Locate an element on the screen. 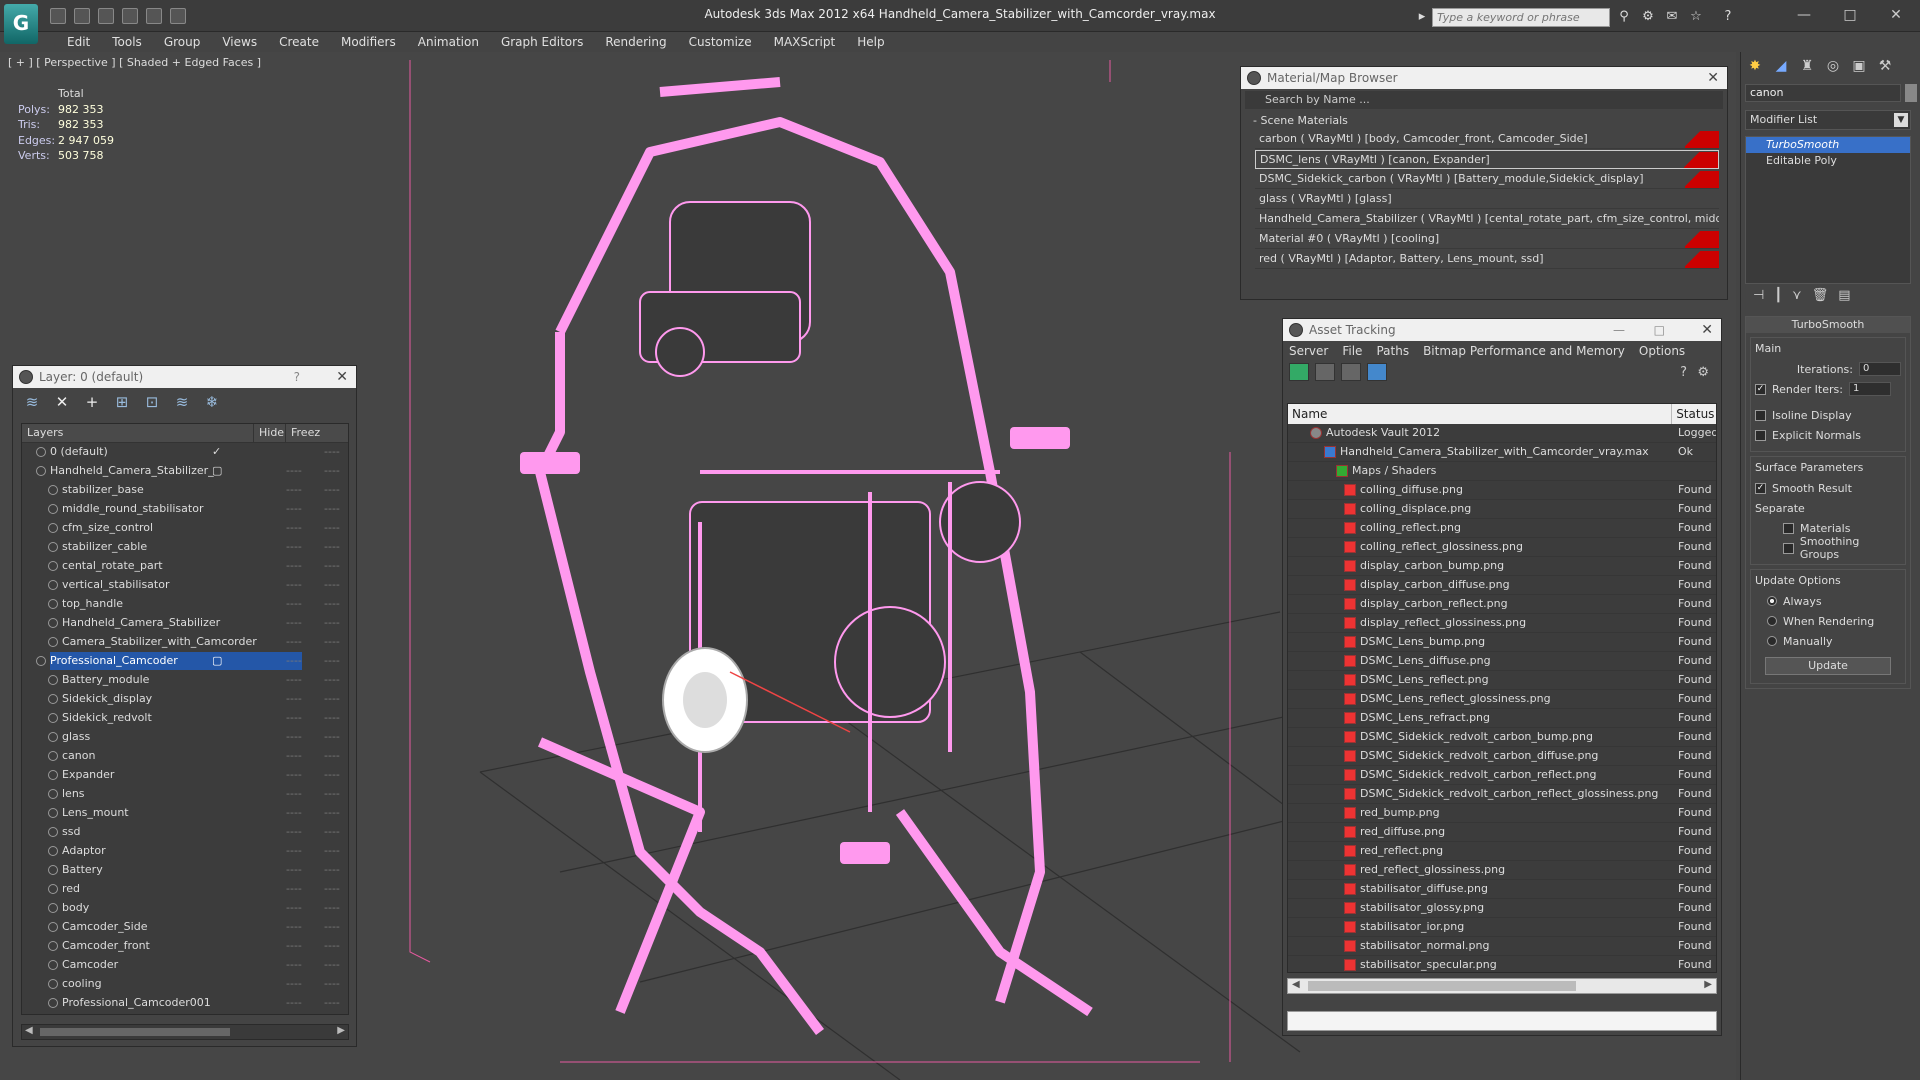 The height and width of the screenshot is (1080, 1920). asset-menu-file: File is located at coordinates (1352, 351).